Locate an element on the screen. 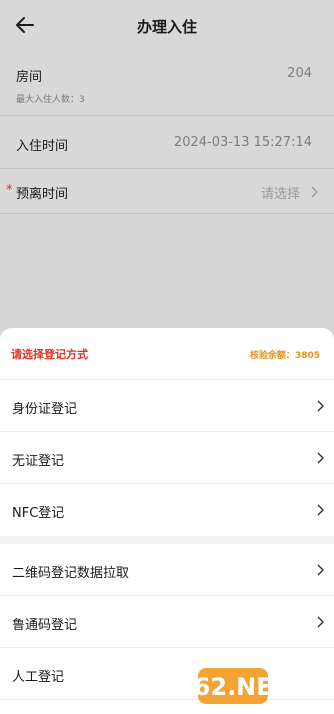 Image resolution: width=334 pixels, height=714 pixels. option-lutong-code: 鲁通码登记 is located at coordinates (167, 622).